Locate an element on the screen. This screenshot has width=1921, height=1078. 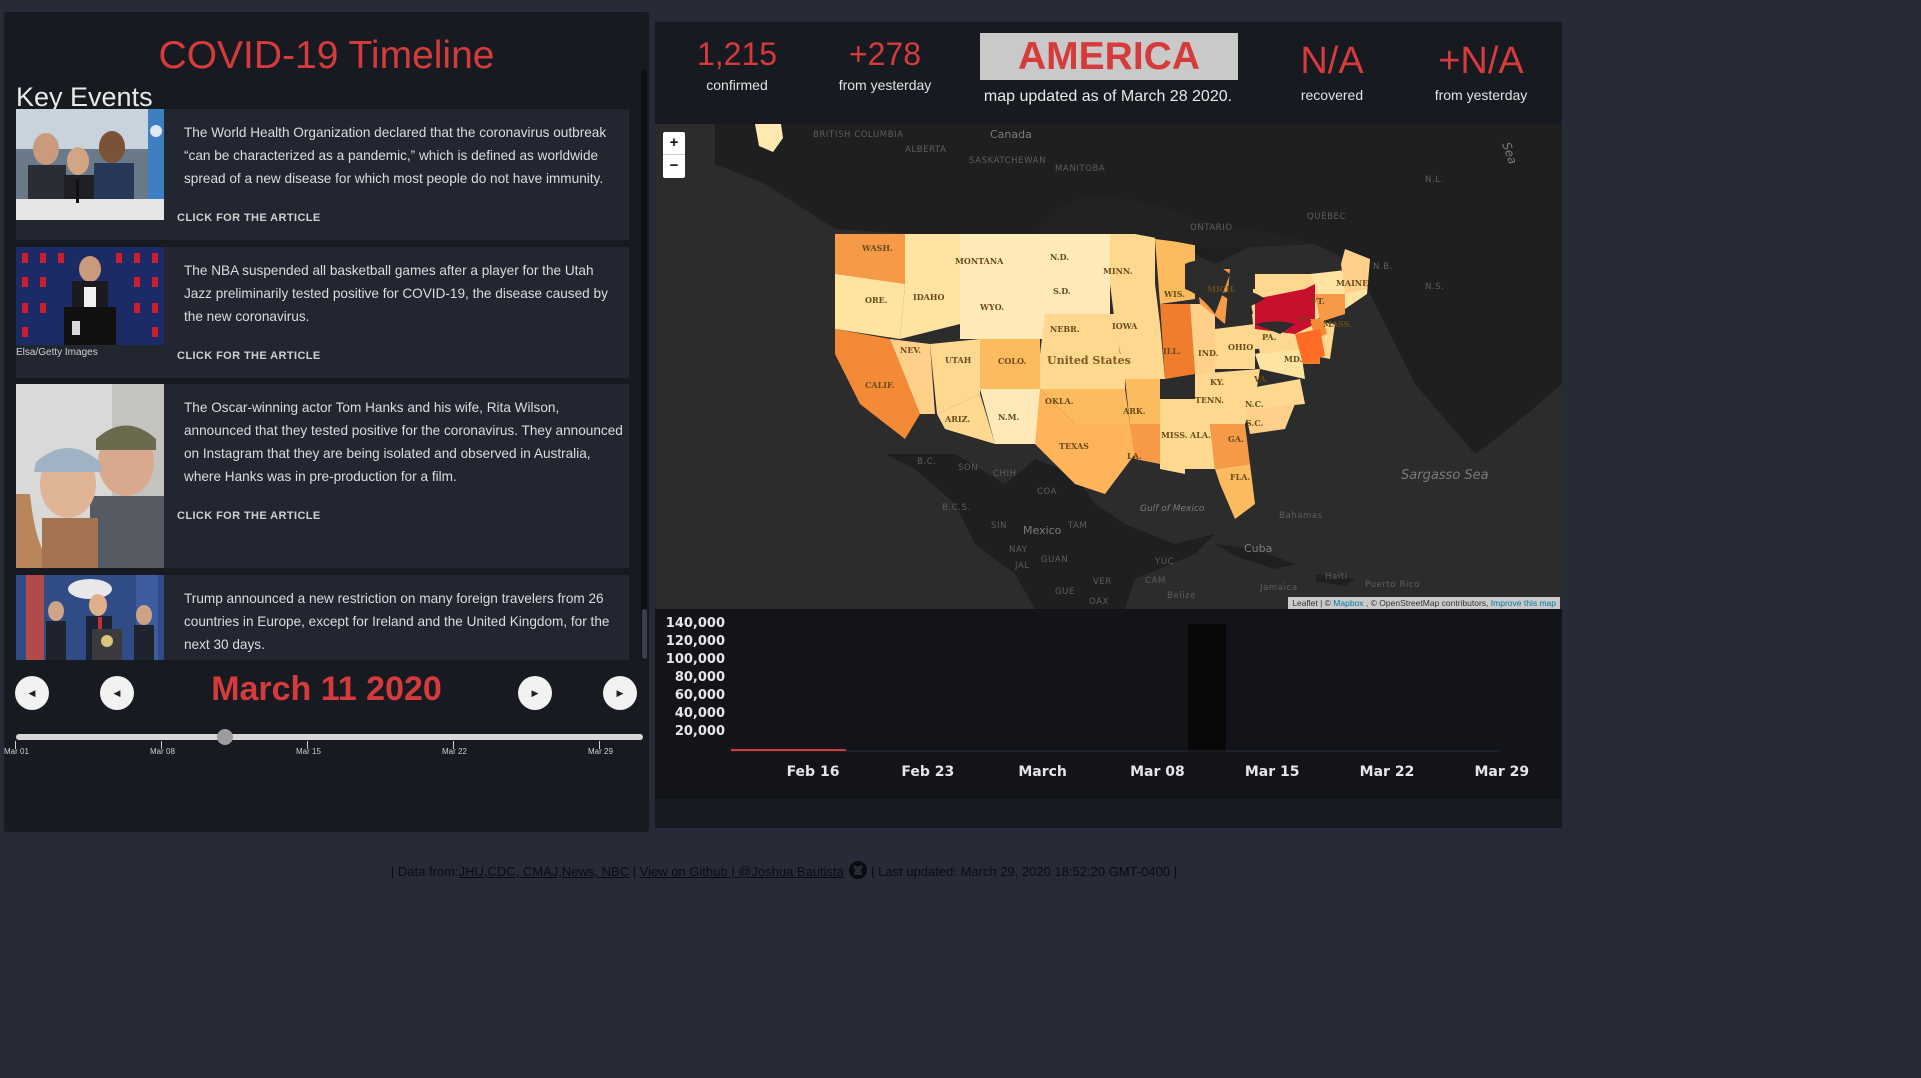
map-zoom-control: + − is located at coordinates (674, 155).